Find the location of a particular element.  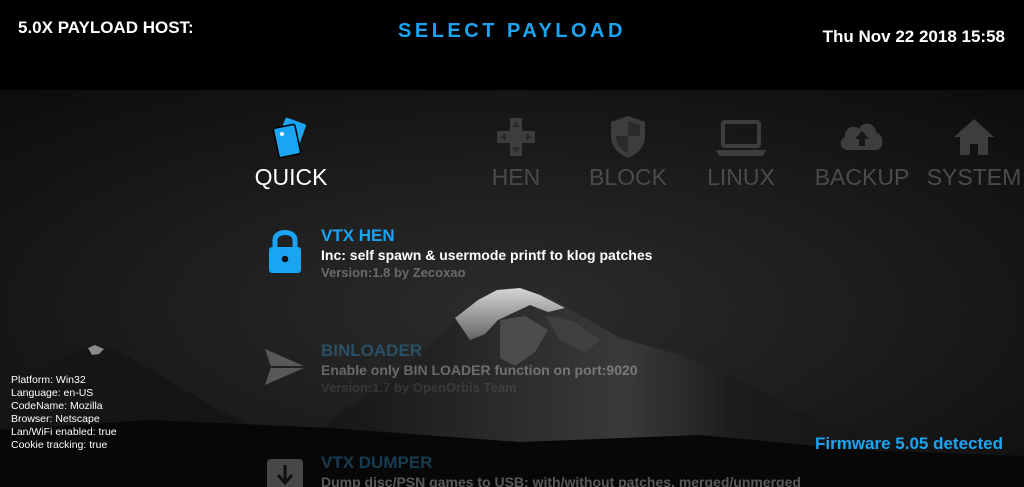

tab-block: BLOCK is located at coordinates (628, 151).